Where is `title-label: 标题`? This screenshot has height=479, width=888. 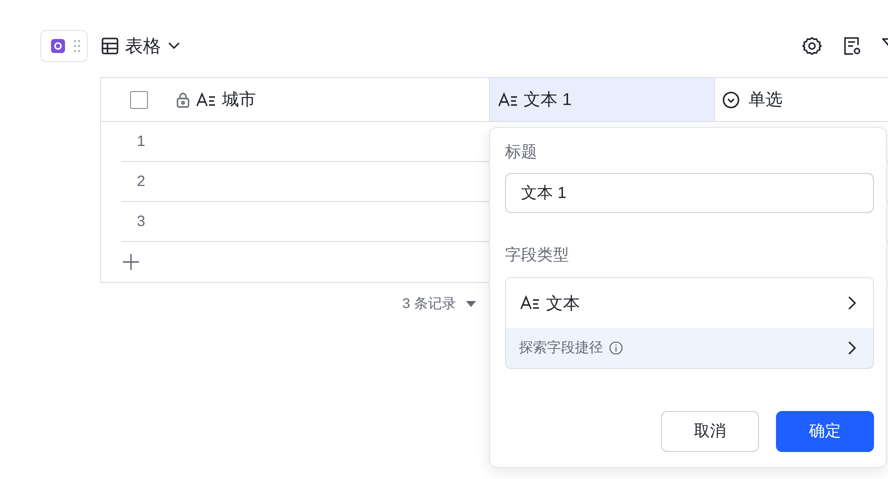
title-label: 标题 is located at coordinates (521, 153).